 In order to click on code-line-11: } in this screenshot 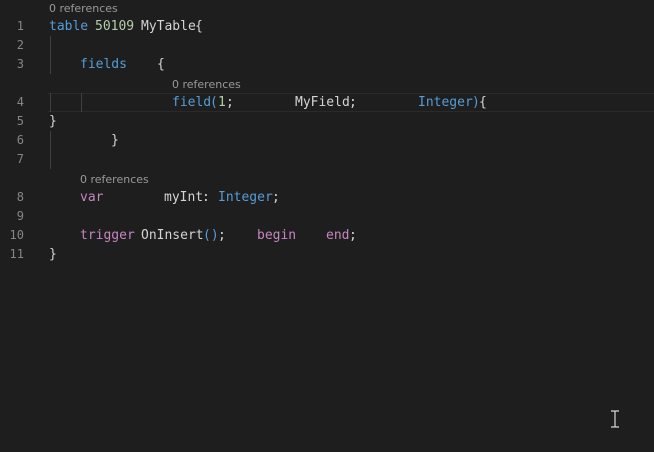, I will do `click(28, 254)`.